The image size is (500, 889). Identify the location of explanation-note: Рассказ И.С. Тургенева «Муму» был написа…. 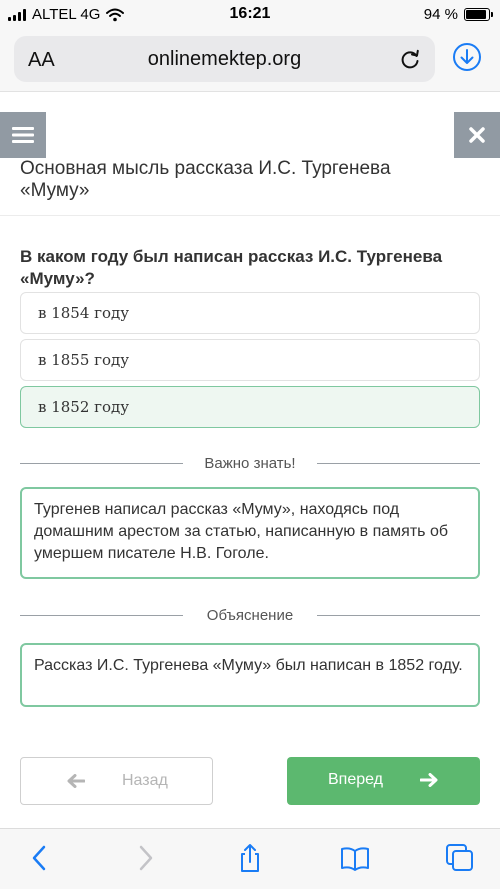
(250, 675).